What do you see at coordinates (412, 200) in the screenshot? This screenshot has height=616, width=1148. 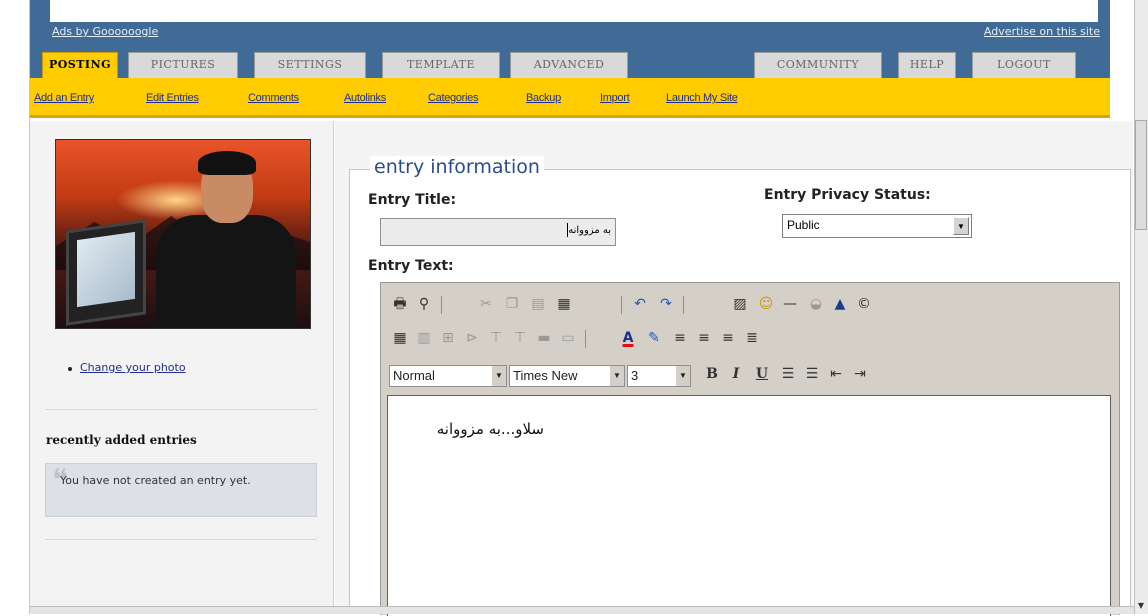 I see `entry-title-label: Entry Title:` at bounding box center [412, 200].